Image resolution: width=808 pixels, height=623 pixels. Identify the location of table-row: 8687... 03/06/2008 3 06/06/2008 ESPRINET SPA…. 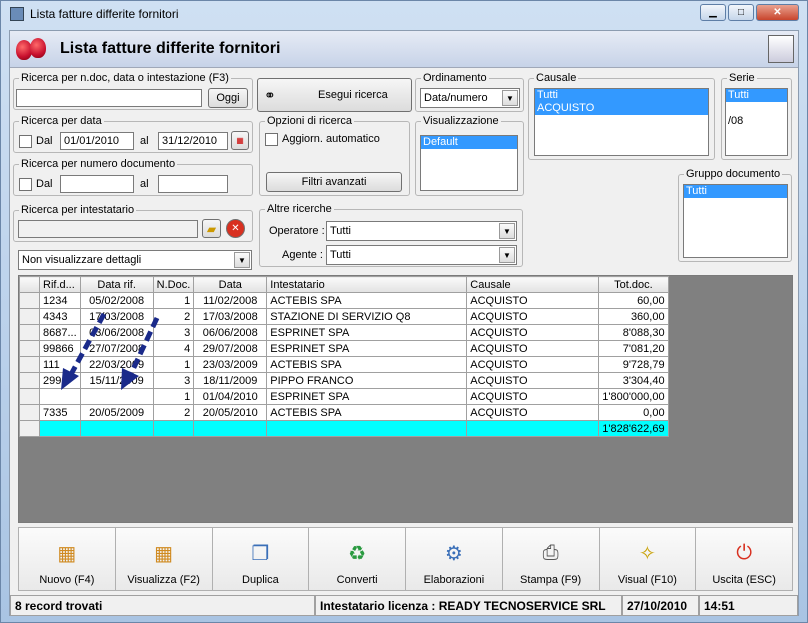
(344, 332).